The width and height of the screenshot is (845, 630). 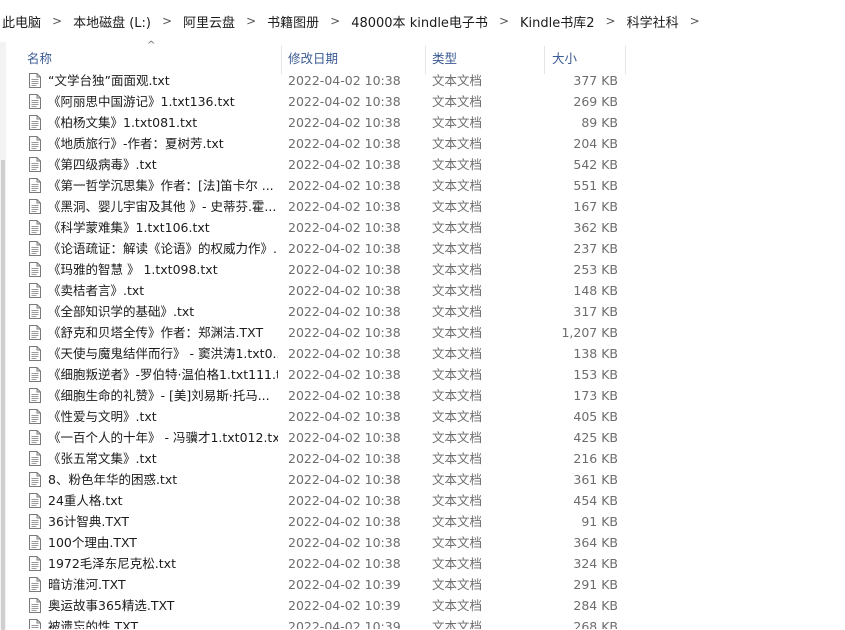 What do you see at coordinates (112, 21) in the screenshot?
I see `breadcrumb-item: 本地磁盘 (L:)` at bounding box center [112, 21].